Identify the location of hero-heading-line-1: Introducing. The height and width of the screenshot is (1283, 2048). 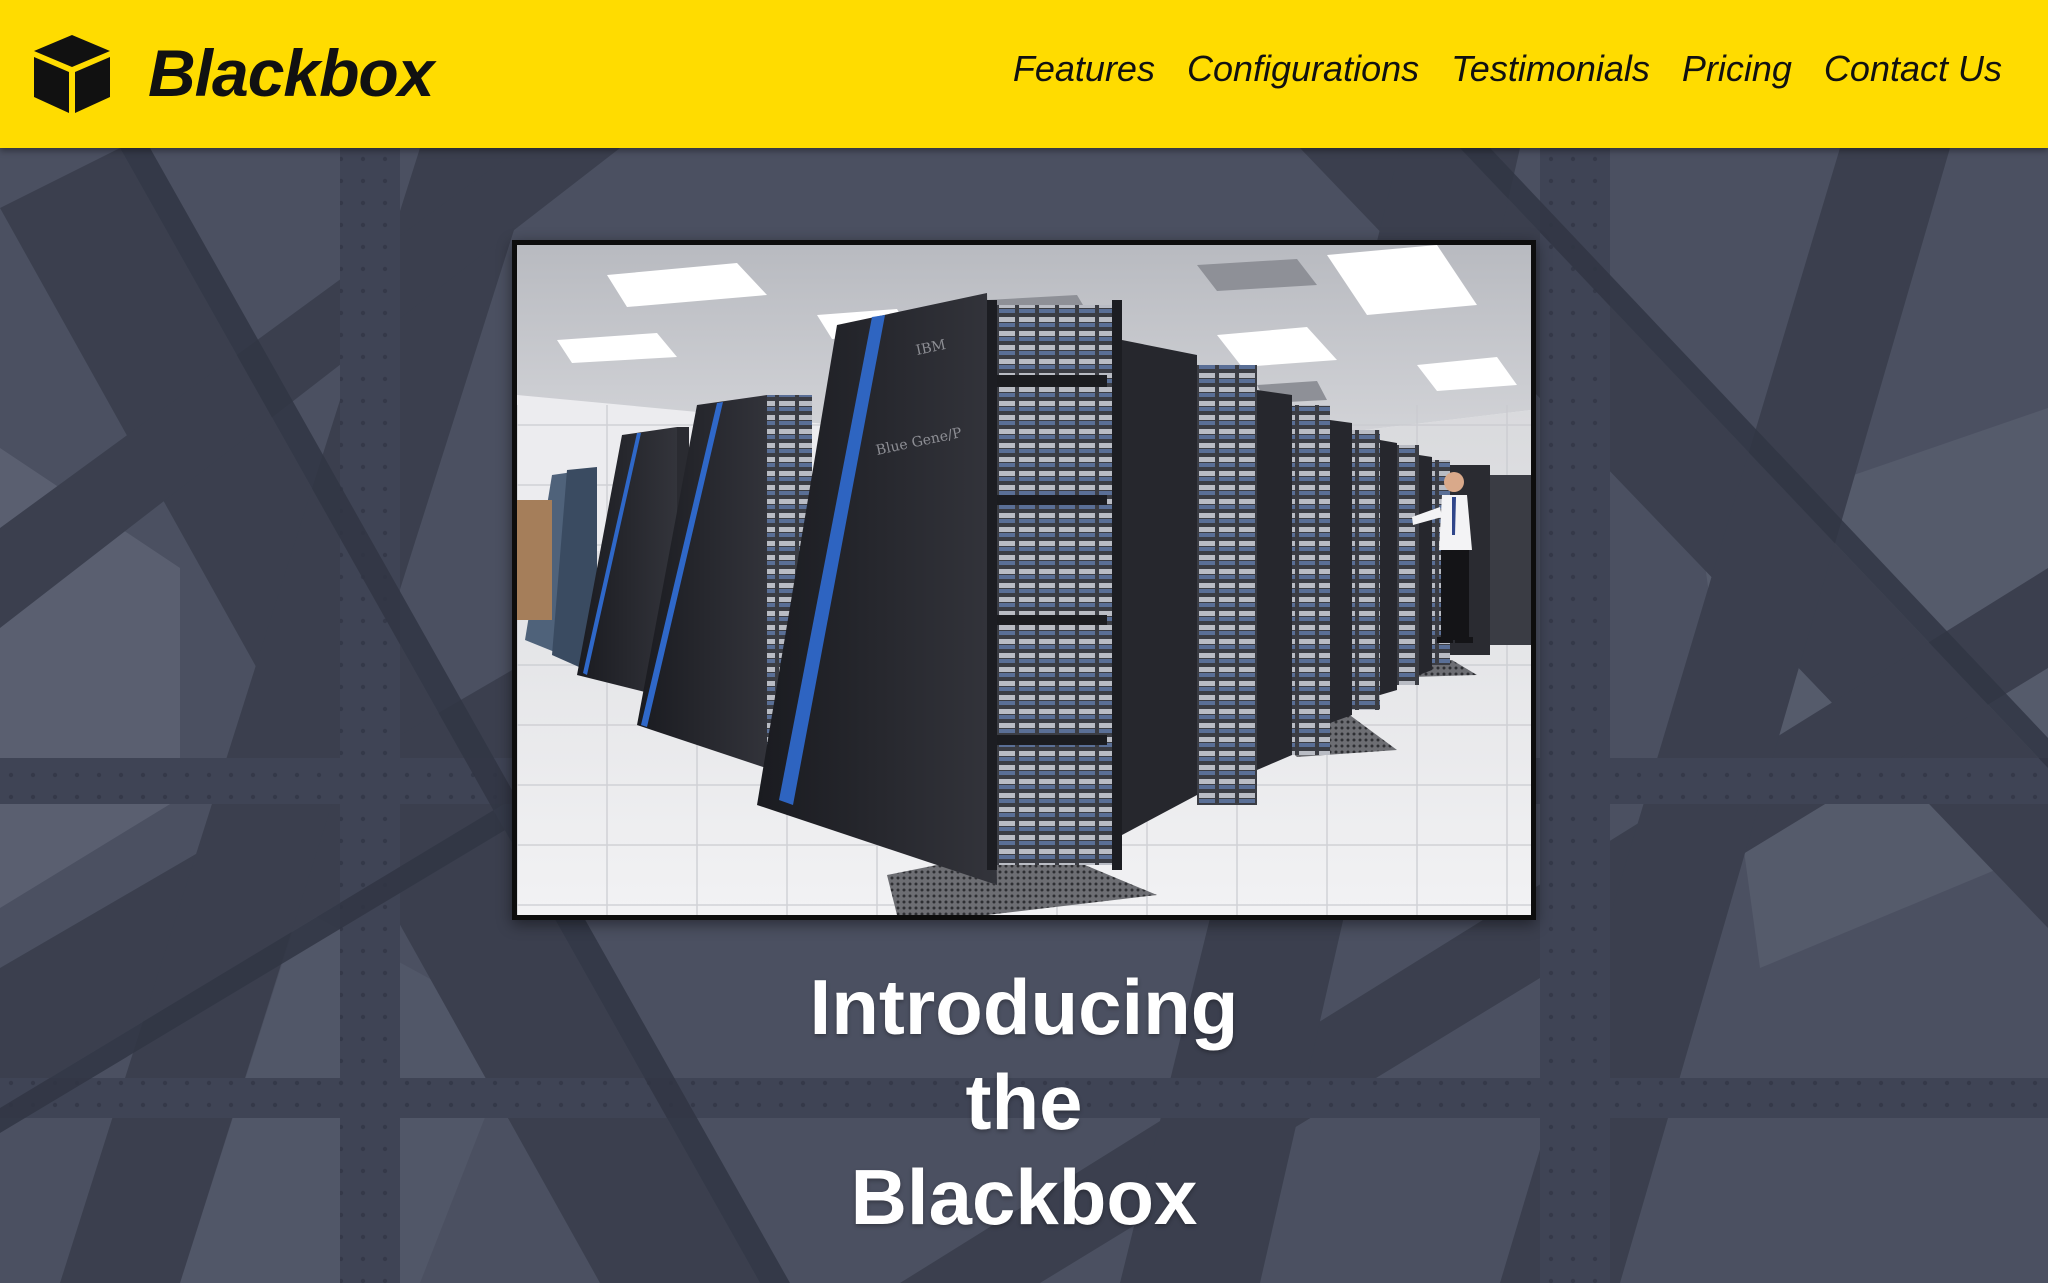
(1024, 1007).